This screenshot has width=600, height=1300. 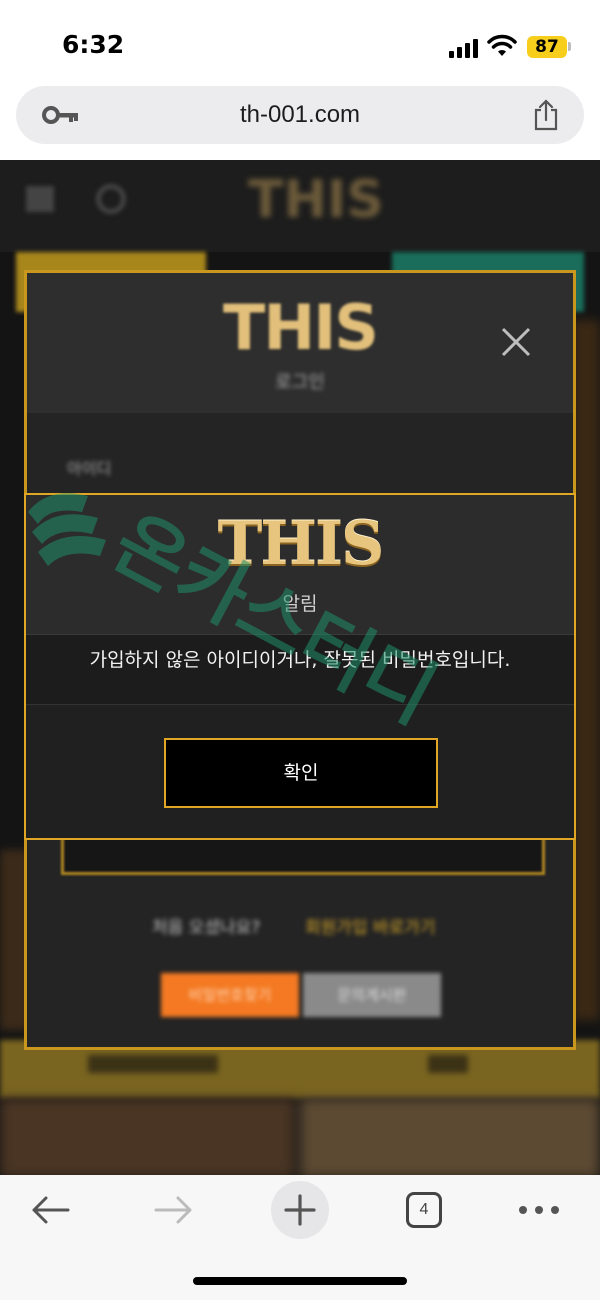 I want to click on confirm-button: 확인, so click(x=301, y=773).